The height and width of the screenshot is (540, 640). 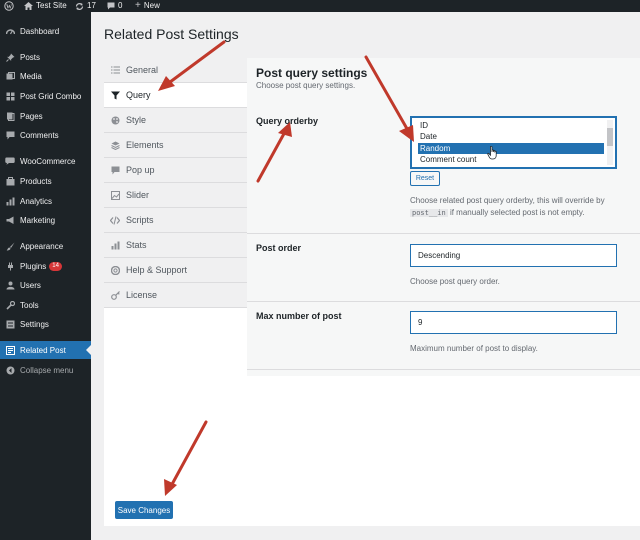 I want to click on admin-bar: W Test Site 17 0 + New, so click(x=320, y=6).